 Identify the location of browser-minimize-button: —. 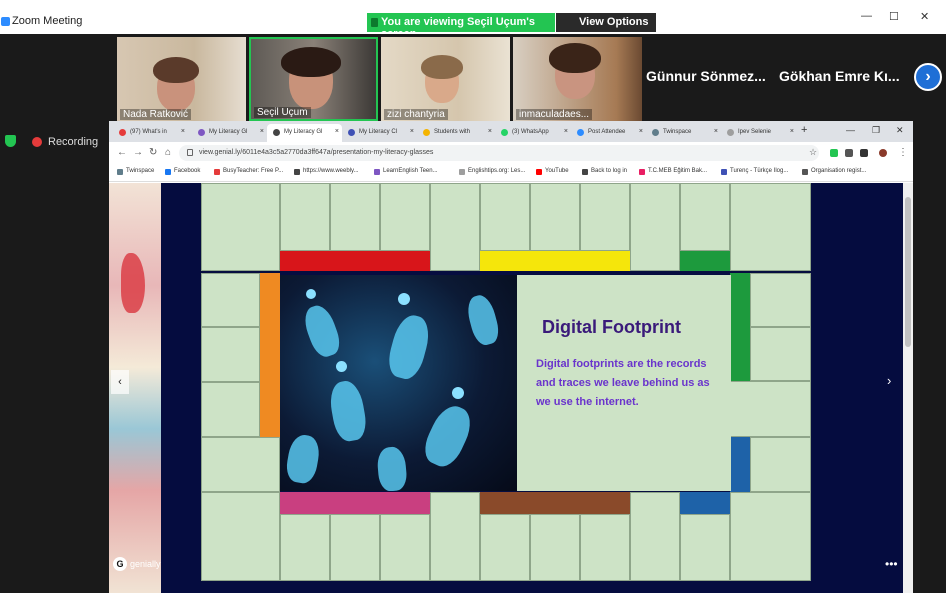
(850, 130).